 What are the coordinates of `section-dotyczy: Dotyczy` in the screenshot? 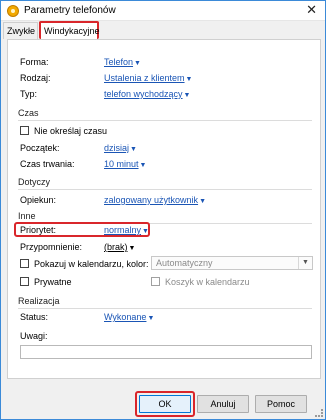 It's located at (165, 183).